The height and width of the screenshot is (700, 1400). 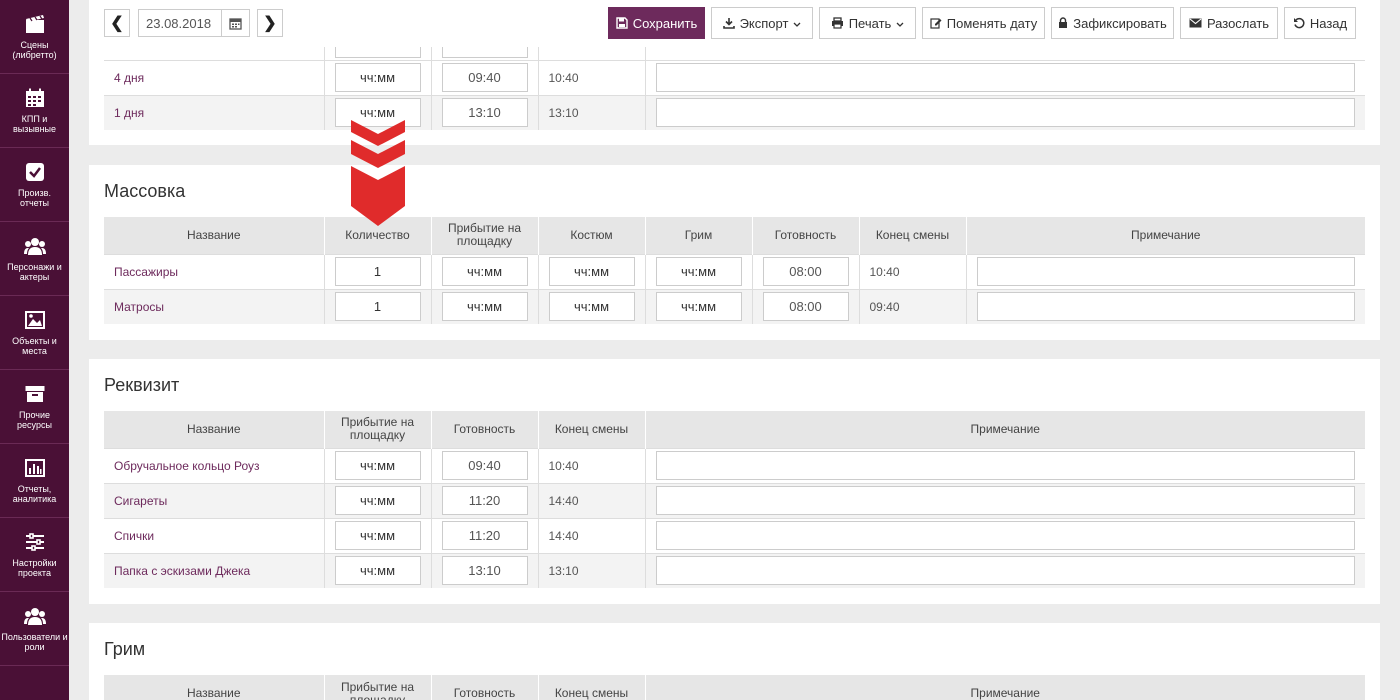 What do you see at coordinates (983, 23) in the screenshot?
I see `change-date-button: Поменять дату` at bounding box center [983, 23].